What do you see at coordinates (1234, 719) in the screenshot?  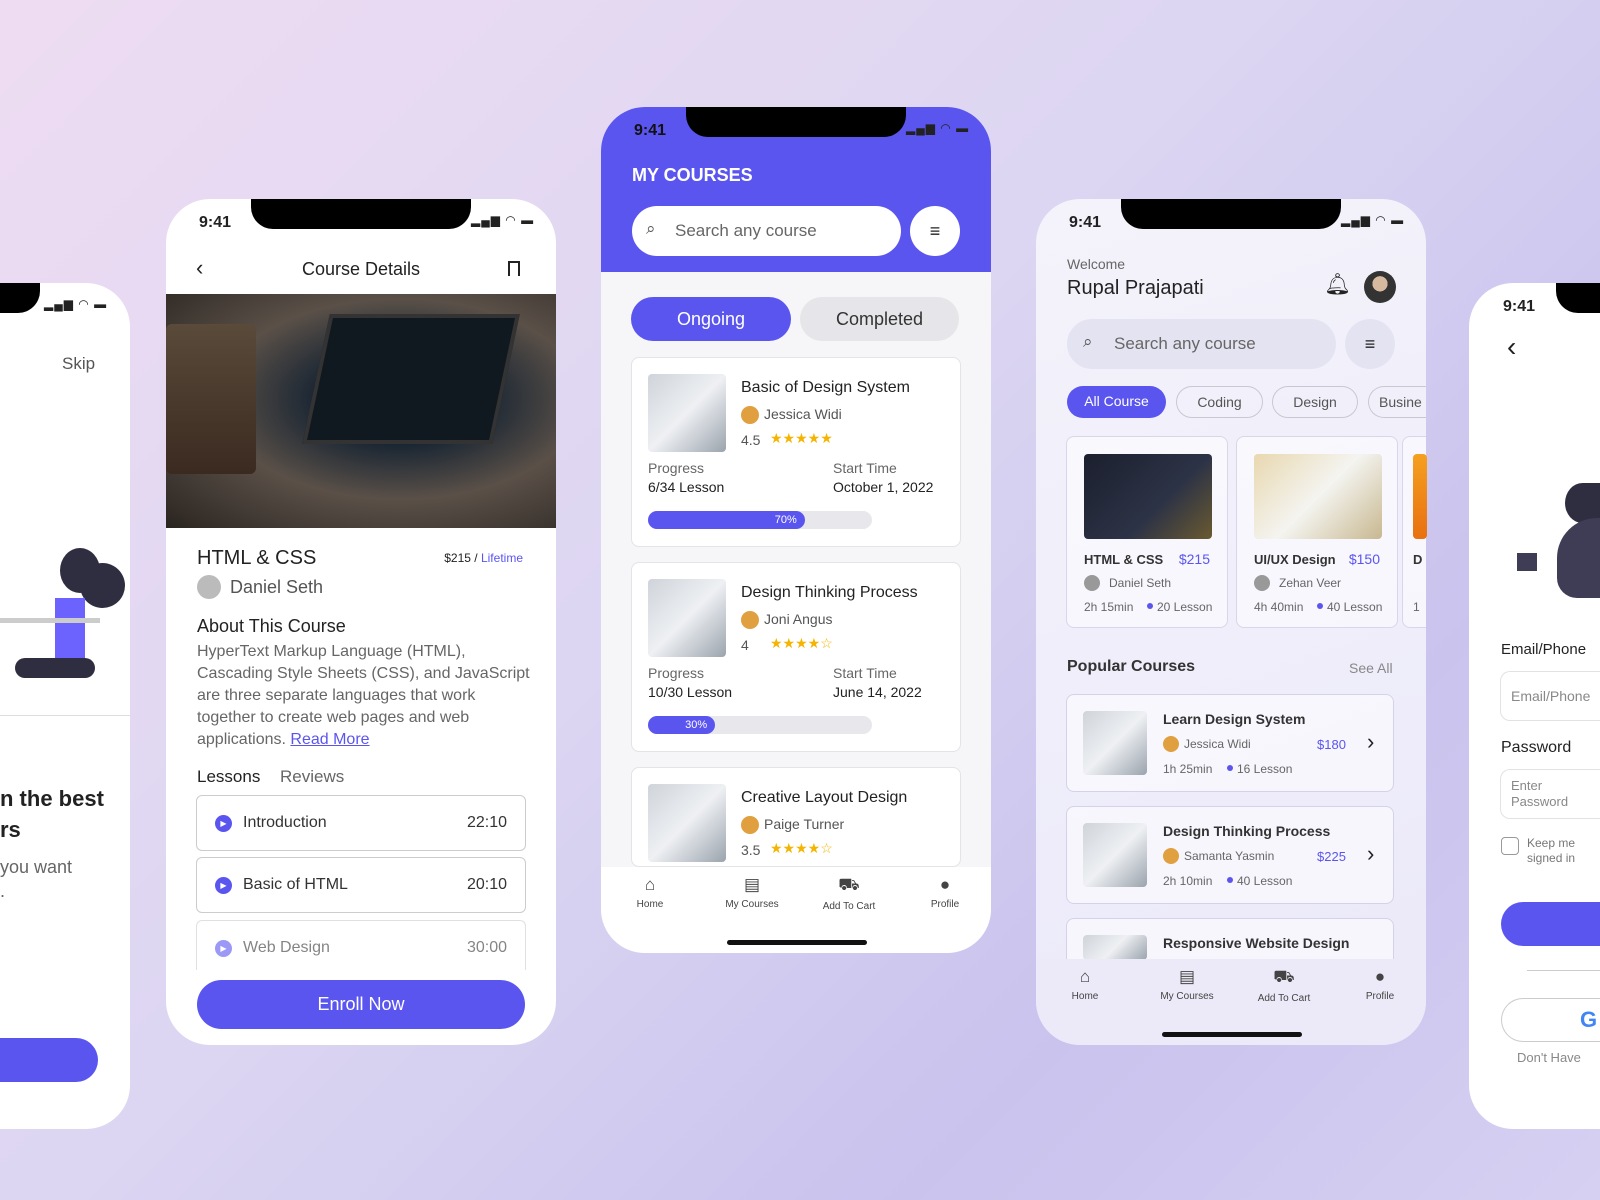 I see `course-title: Learn Design System` at bounding box center [1234, 719].